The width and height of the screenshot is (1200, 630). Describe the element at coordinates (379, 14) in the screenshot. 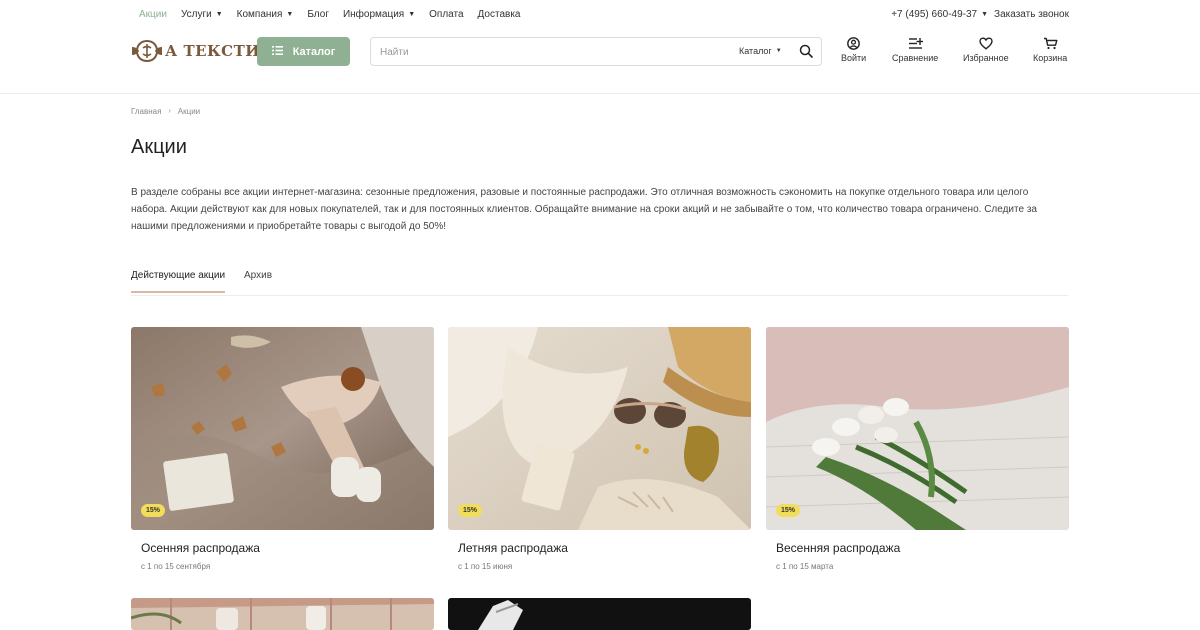

I see `topnav-item-info: Информация ▼` at that location.